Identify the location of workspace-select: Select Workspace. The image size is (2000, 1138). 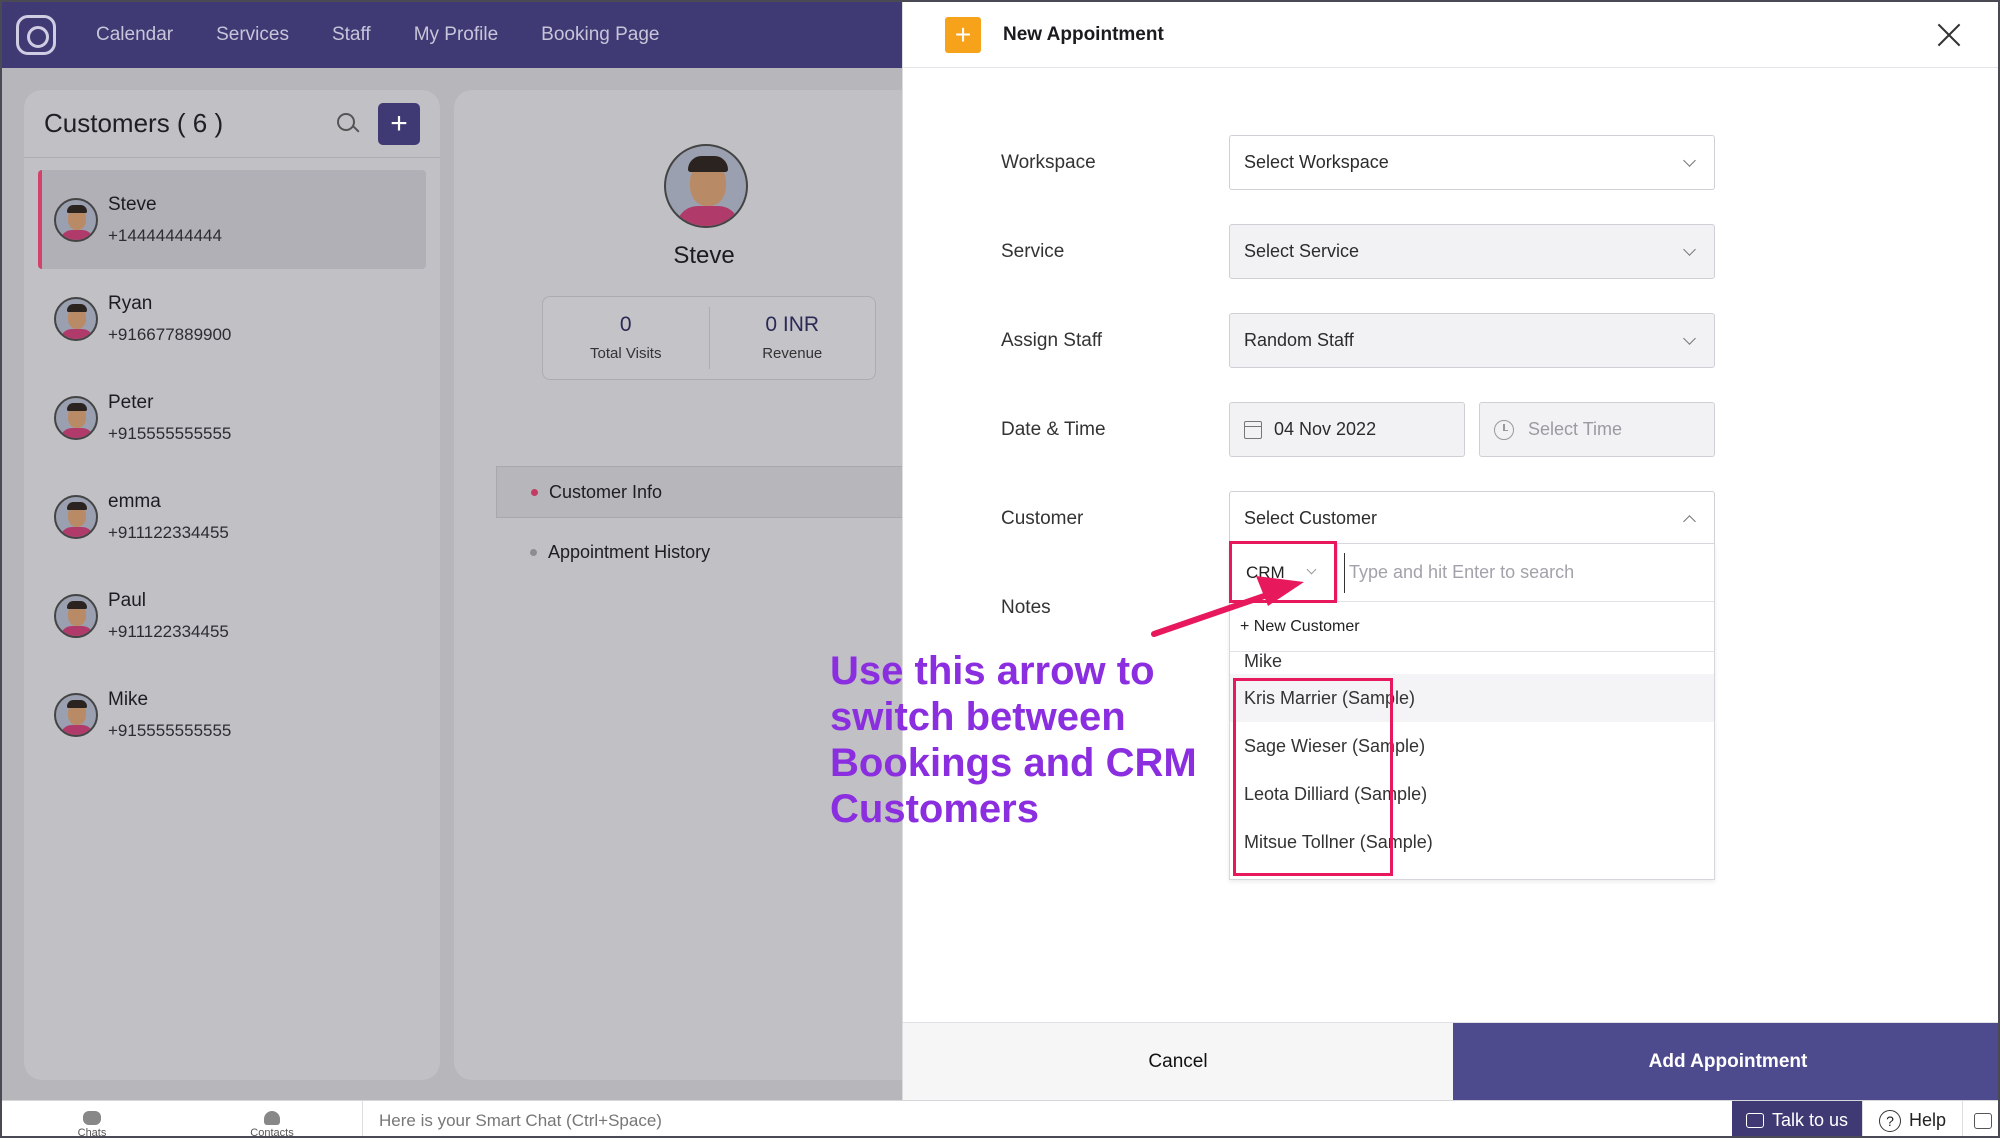
(1472, 162).